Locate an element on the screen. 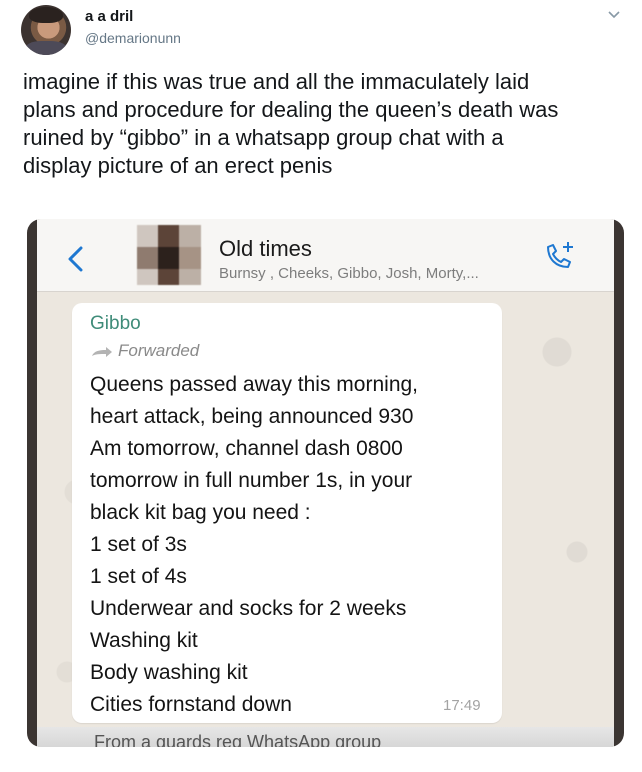 This screenshot has width=642, height=772. group-title: Old times is located at coordinates (265, 248).